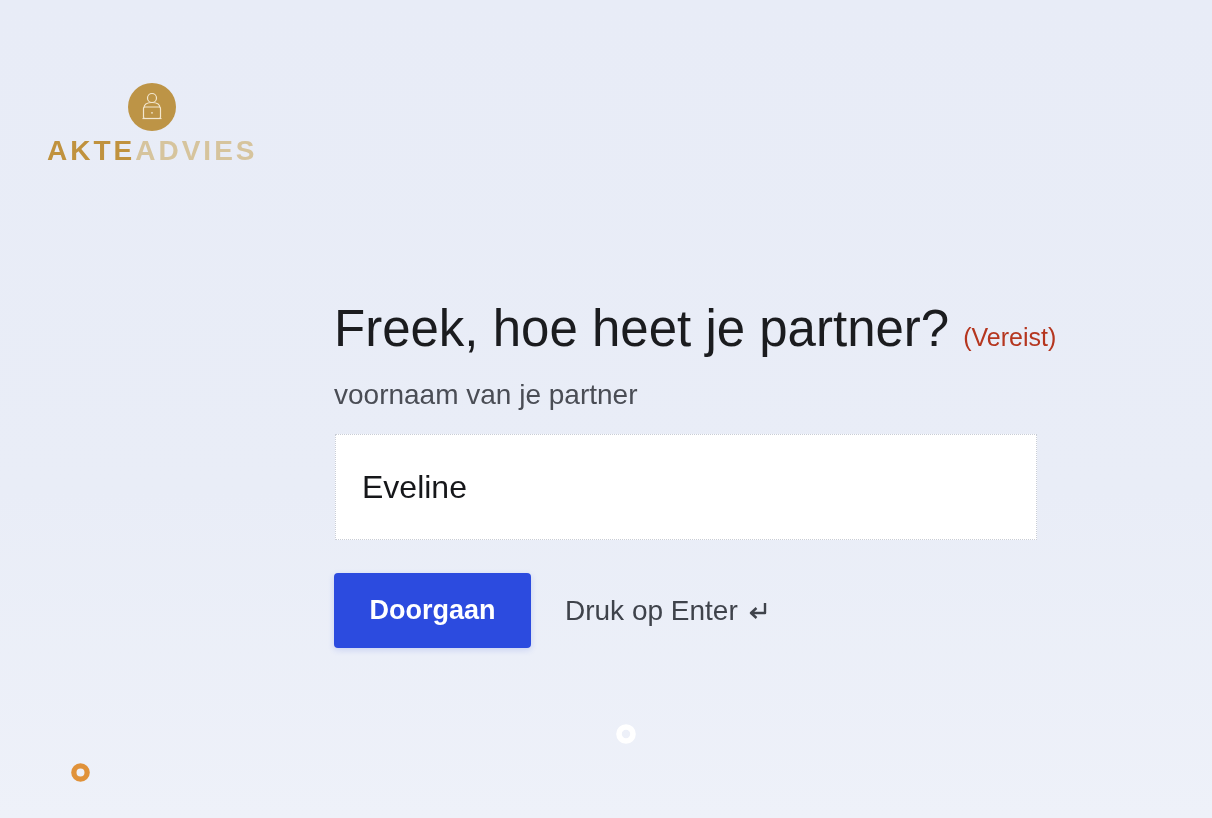 This screenshot has width=1212, height=818. I want to click on return-arrow-icon, so click(757, 610).